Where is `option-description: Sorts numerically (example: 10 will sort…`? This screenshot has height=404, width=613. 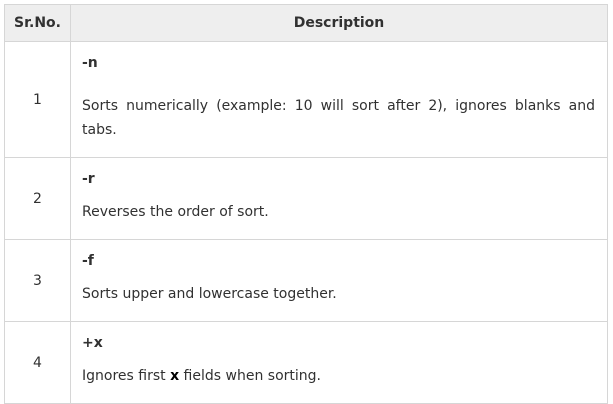 option-description: Sorts numerically (example: 10 will sort… is located at coordinates (338, 118).